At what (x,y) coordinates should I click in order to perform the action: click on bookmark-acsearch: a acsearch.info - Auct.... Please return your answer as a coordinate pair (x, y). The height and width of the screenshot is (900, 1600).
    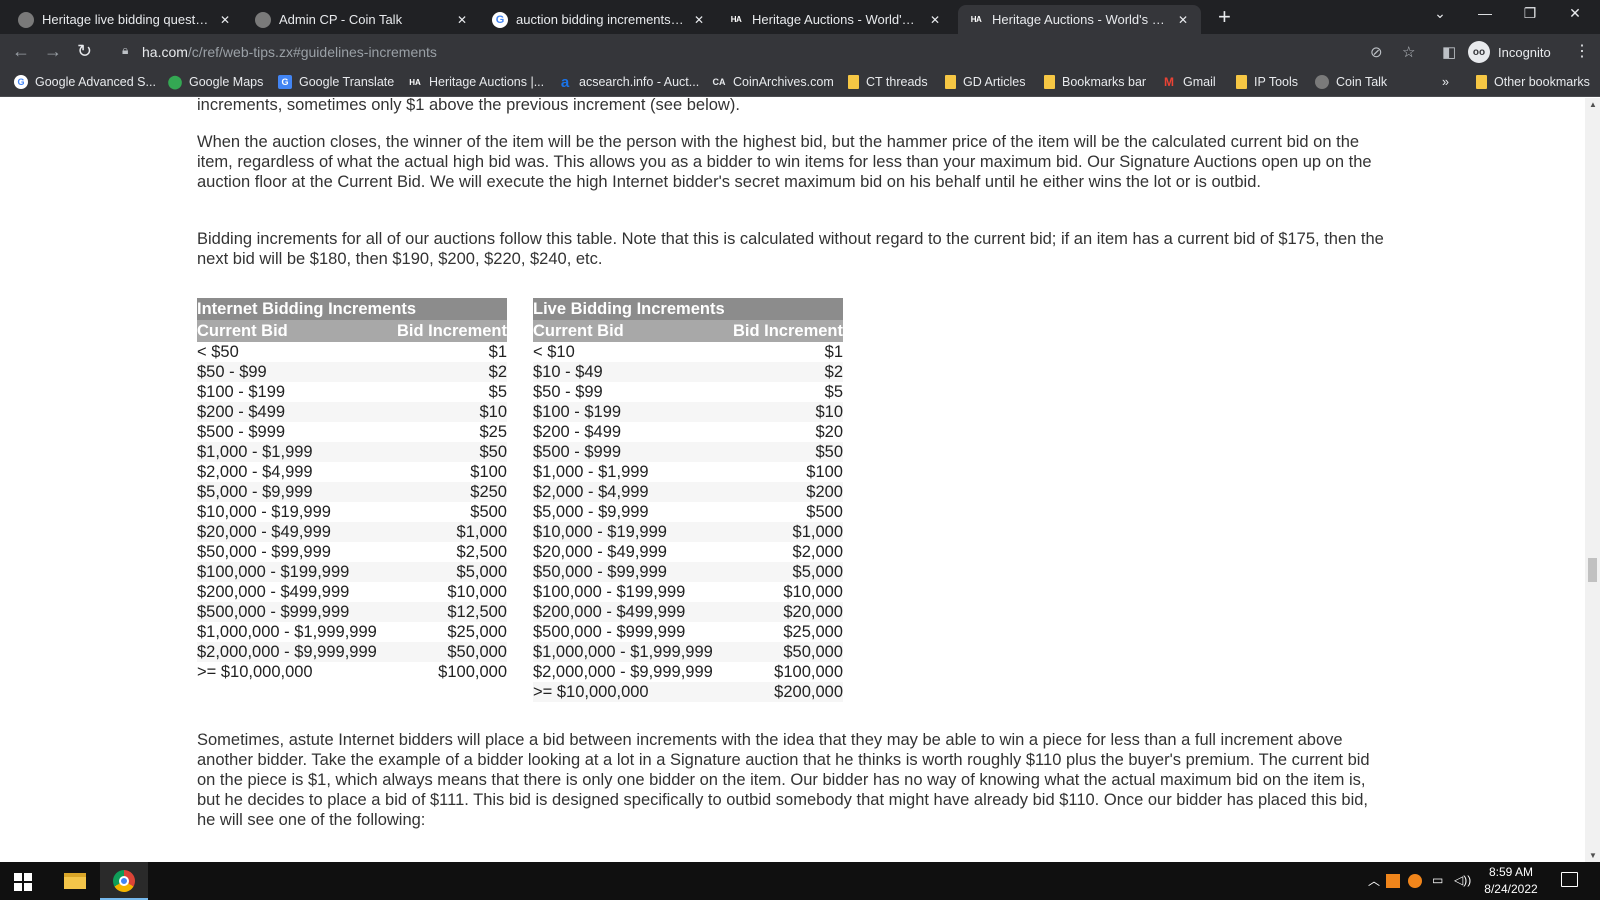
    Looking at the image, I should click on (628, 82).